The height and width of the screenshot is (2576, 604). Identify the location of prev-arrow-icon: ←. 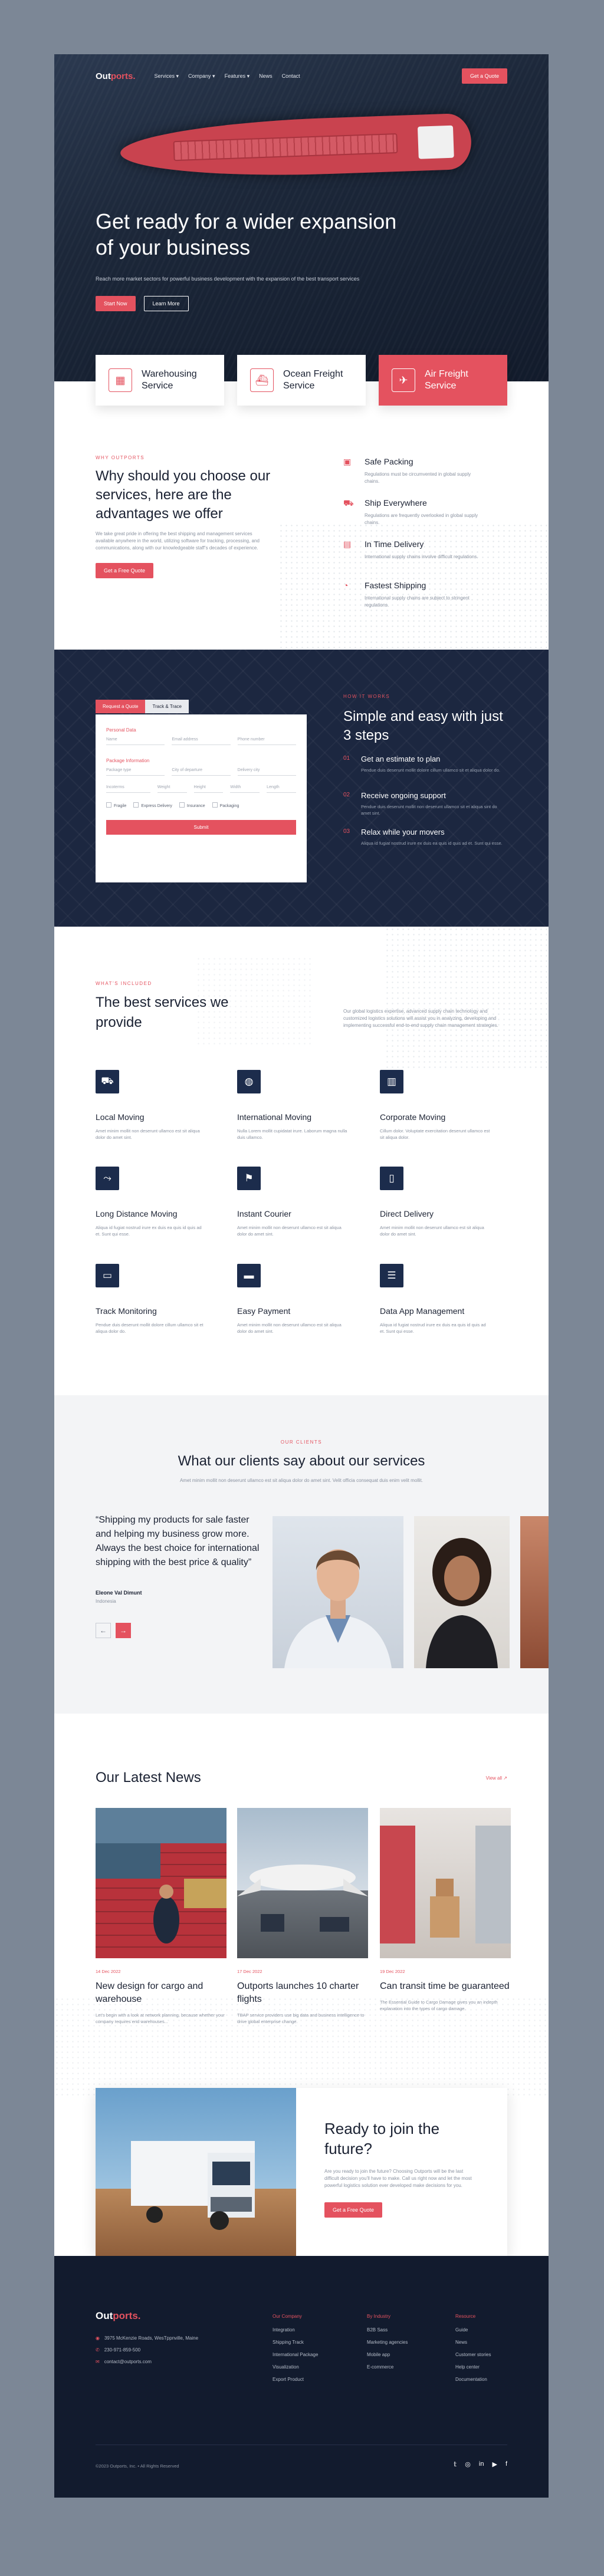
(103, 1630).